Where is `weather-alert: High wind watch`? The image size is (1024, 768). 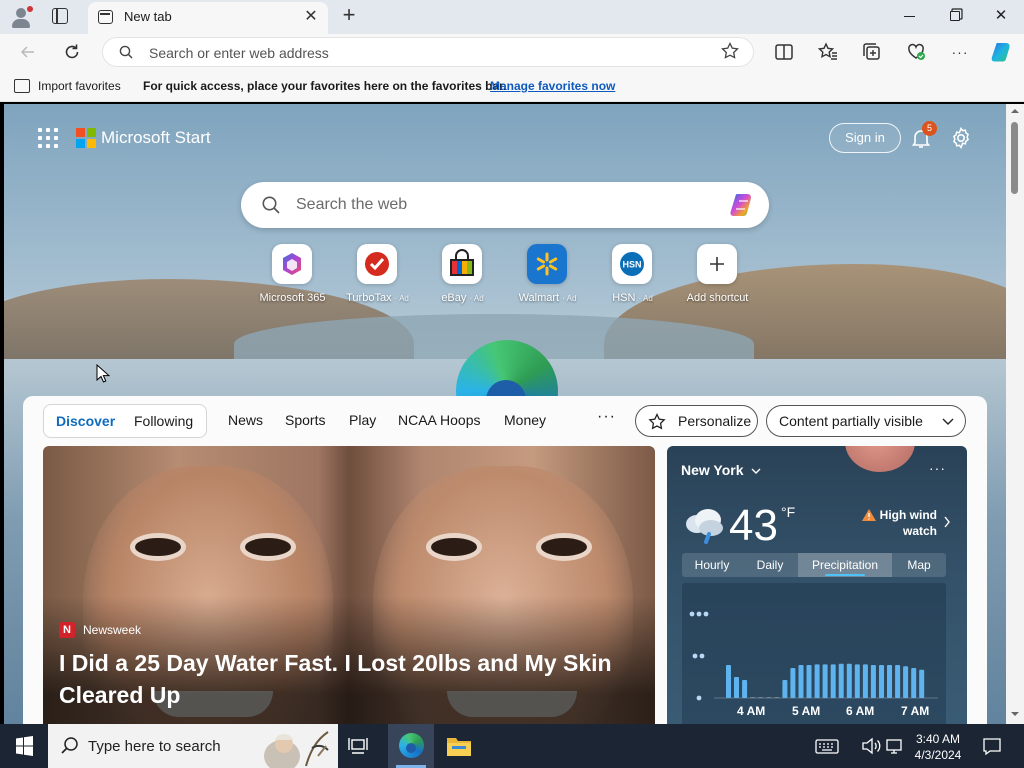
weather-alert: High wind watch is located at coordinates (900, 523).